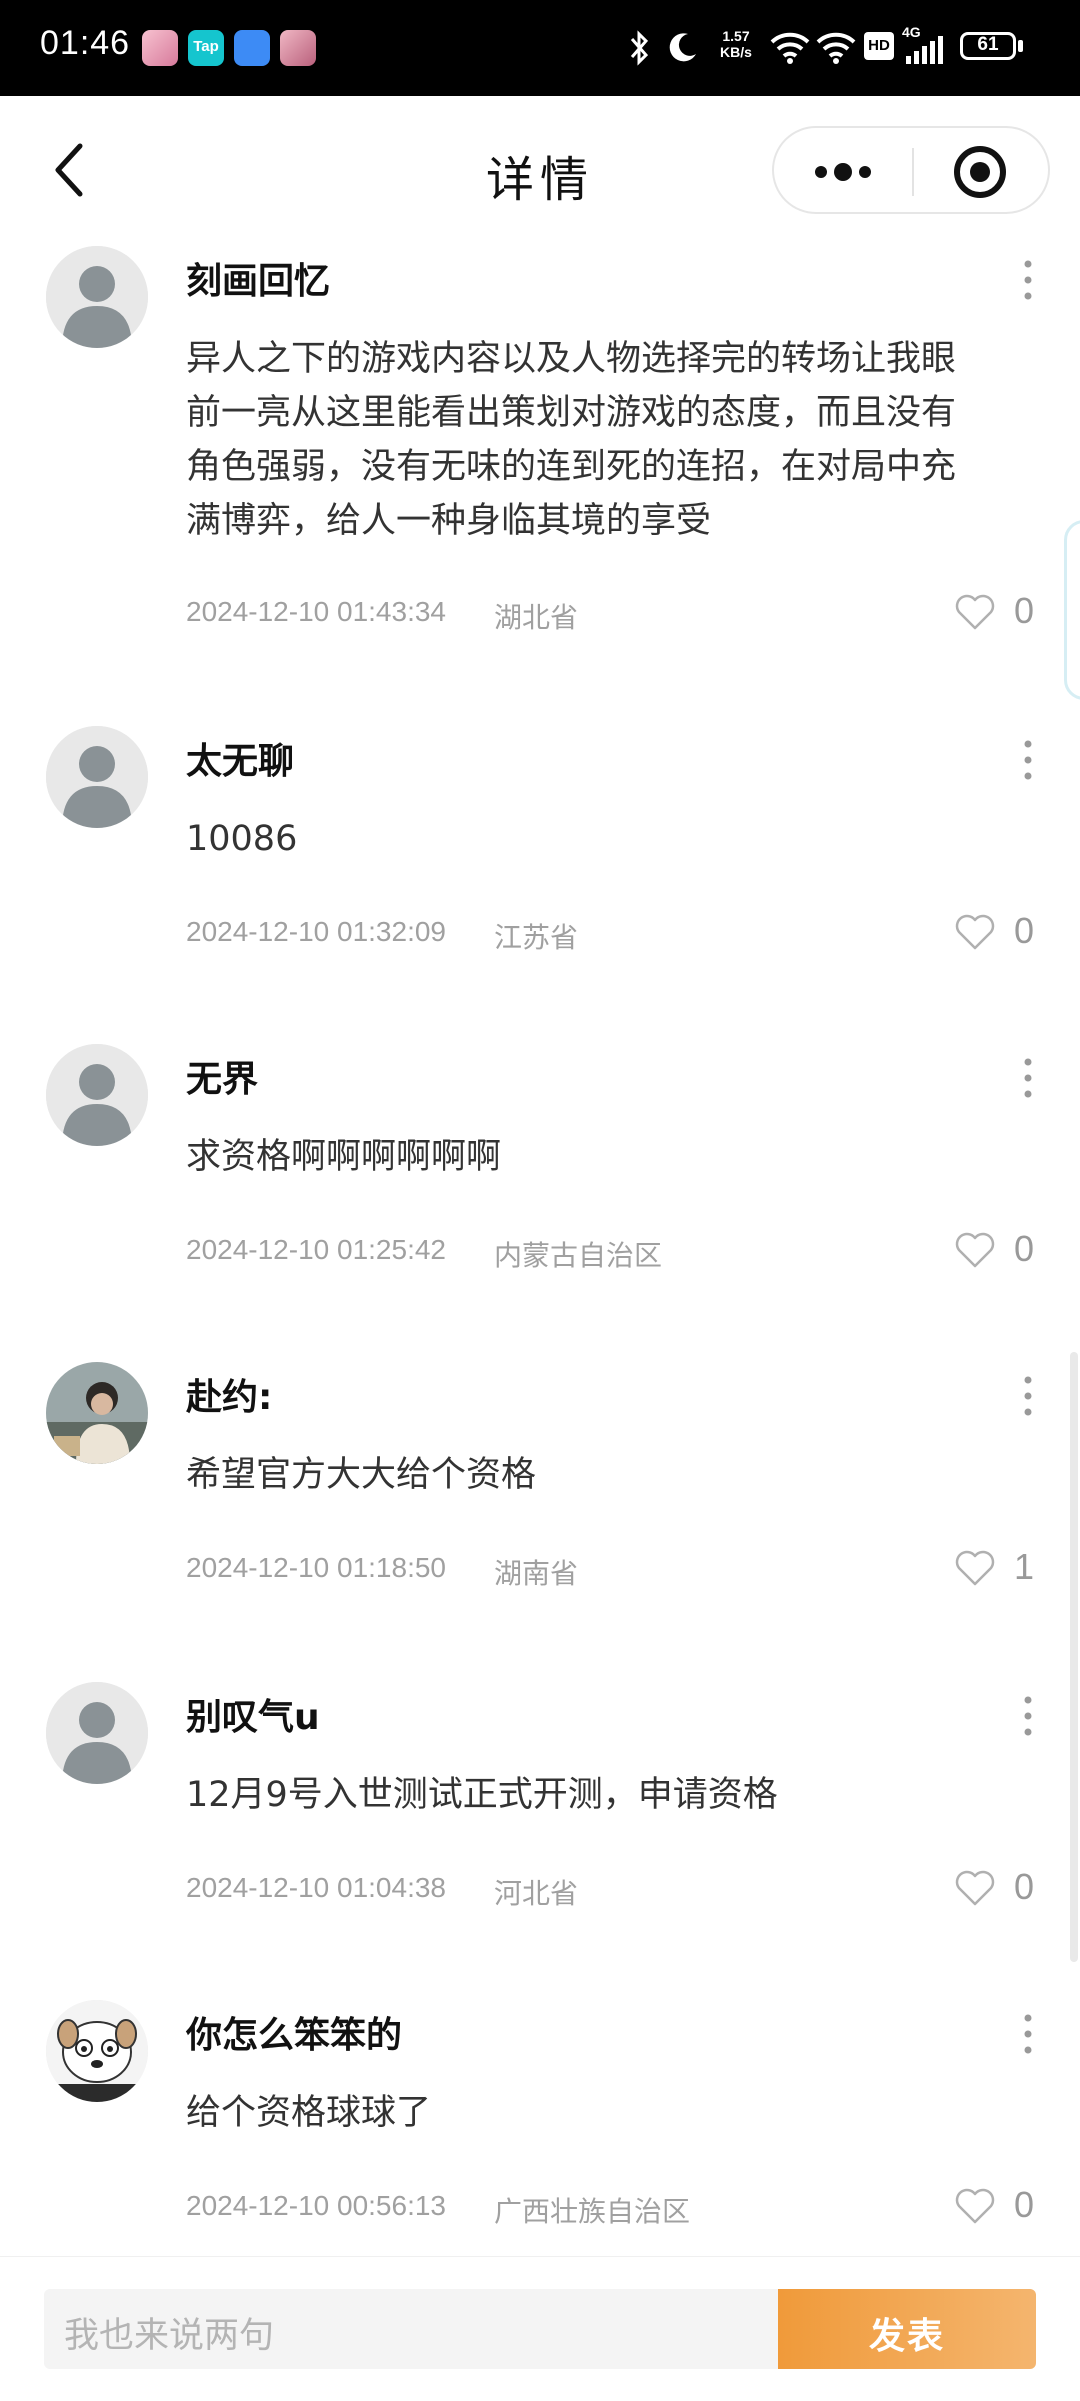 This screenshot has width=1080, height=2401. Describe the element at coordinates (639, 48) in the screenshot. I see `bluetooth-icon` at that location.